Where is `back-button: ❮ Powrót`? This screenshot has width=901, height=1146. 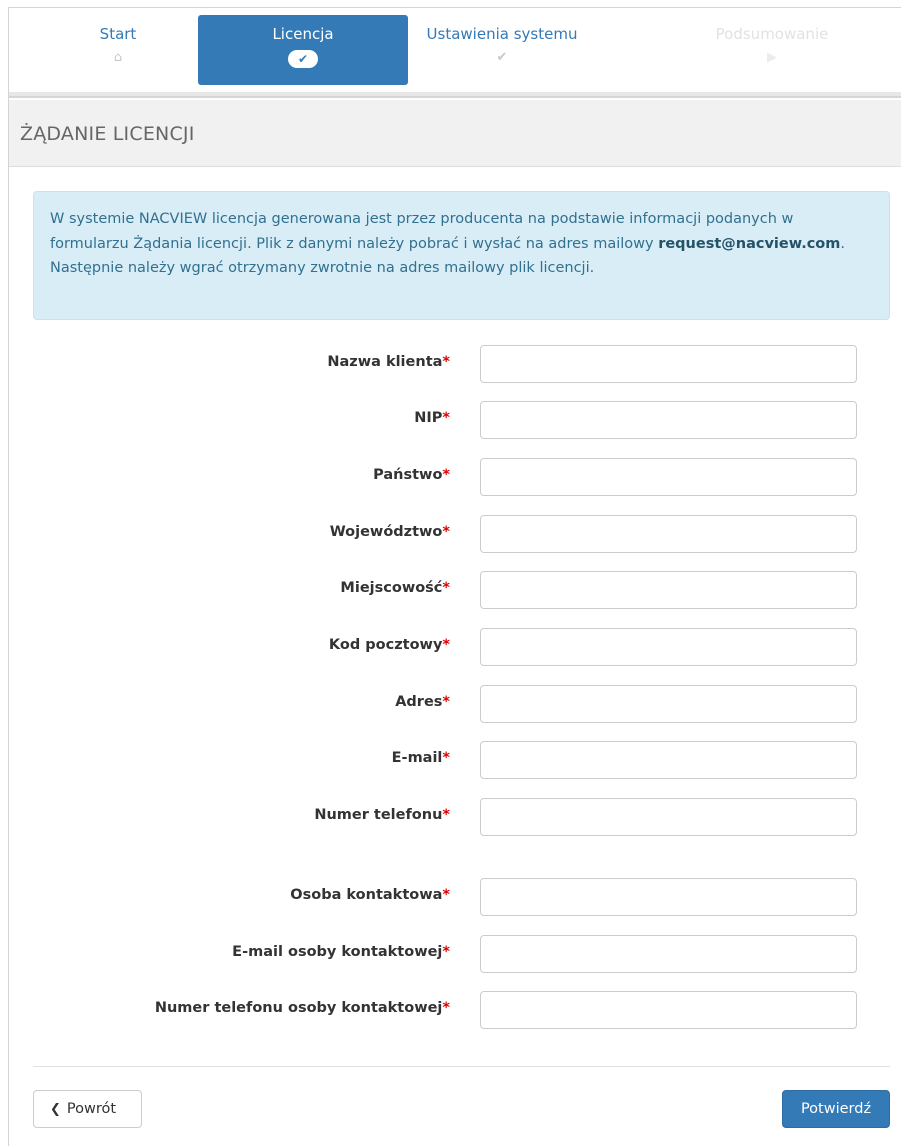 back-button: ❮ Powrót is located at coordinates (87, 1109).